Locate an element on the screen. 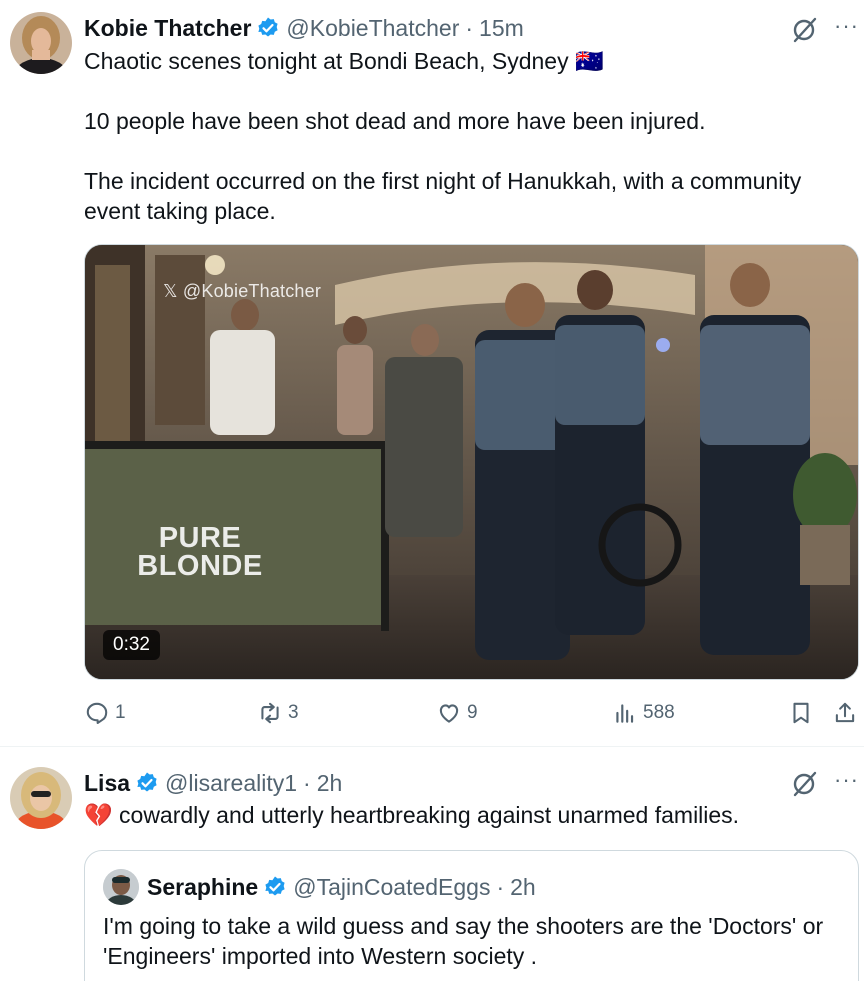  timestamp: 15m is located at coordinates (501, 28).